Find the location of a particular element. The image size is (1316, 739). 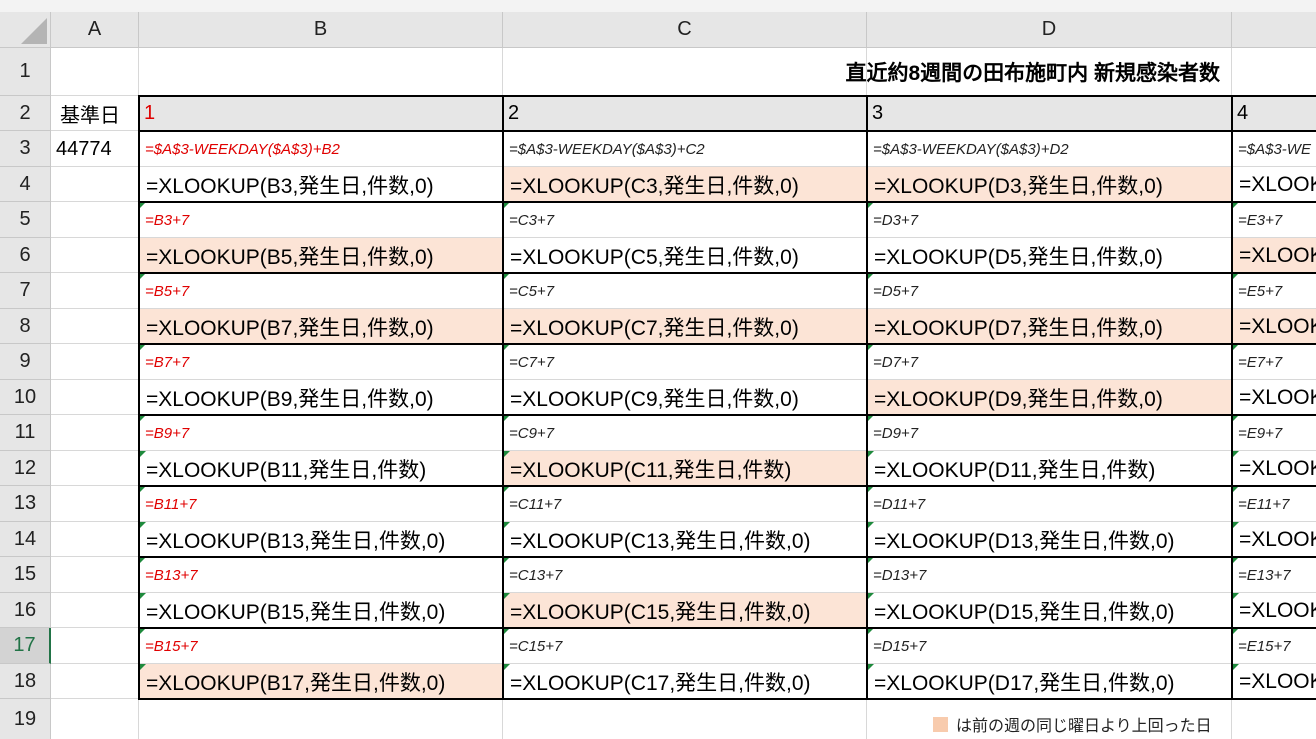

count-formula-cell: =XLOOKUP(D15,発生日,件数,0) is located at coordinates (1049, 610).